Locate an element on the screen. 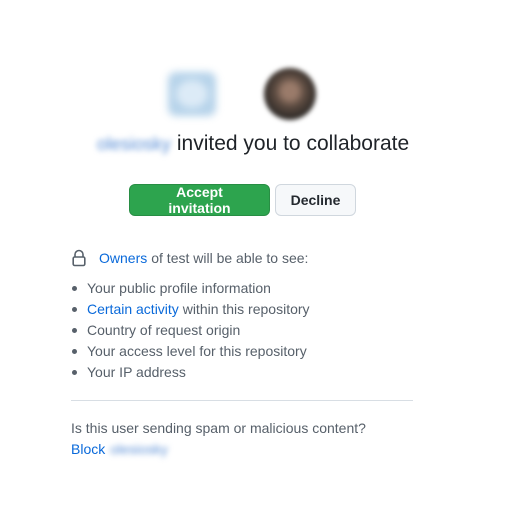 The height and width of the screenshot is (514, 506). inviter-avatar is located at coordinates (192, 94).